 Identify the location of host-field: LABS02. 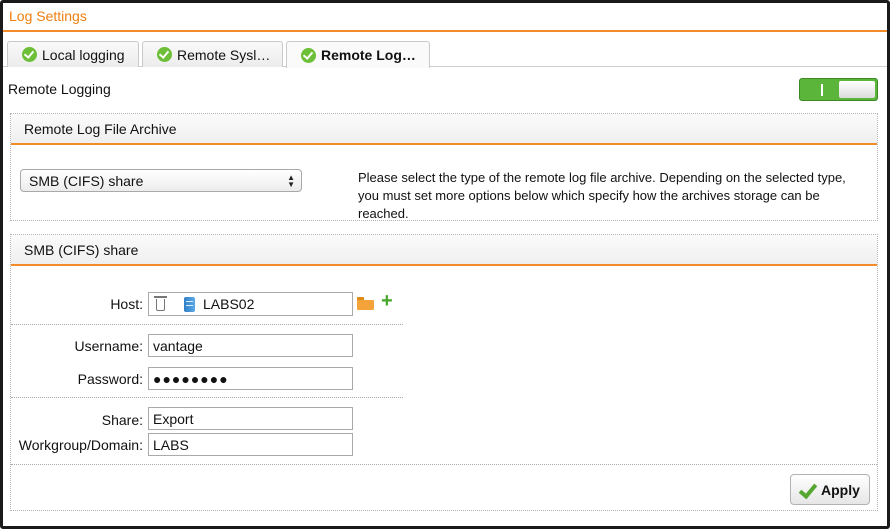
(250, 304).